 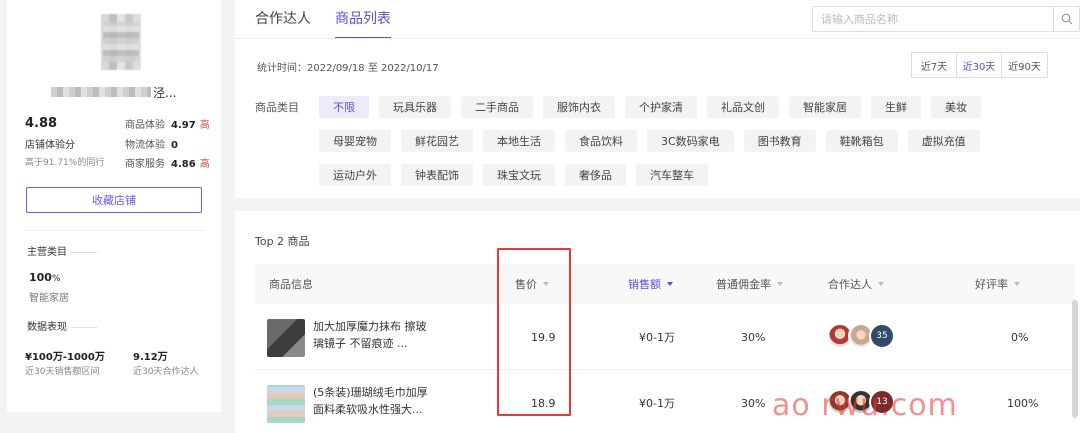 I want to click on metric-product: 商品体验 4.97 高, so click(x=167, y=125).